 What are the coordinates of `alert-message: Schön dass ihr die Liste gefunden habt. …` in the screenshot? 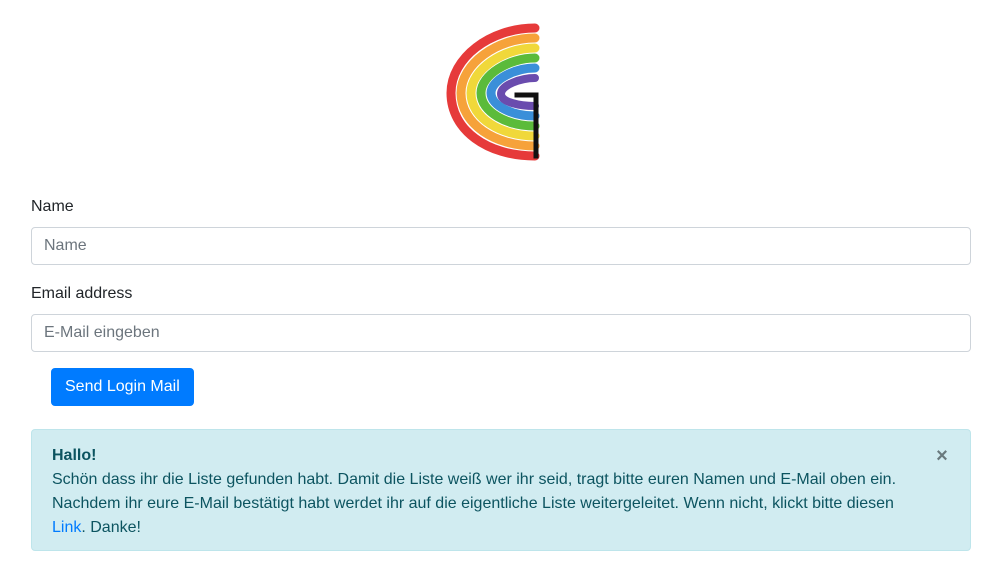 It's located at (474, 503).